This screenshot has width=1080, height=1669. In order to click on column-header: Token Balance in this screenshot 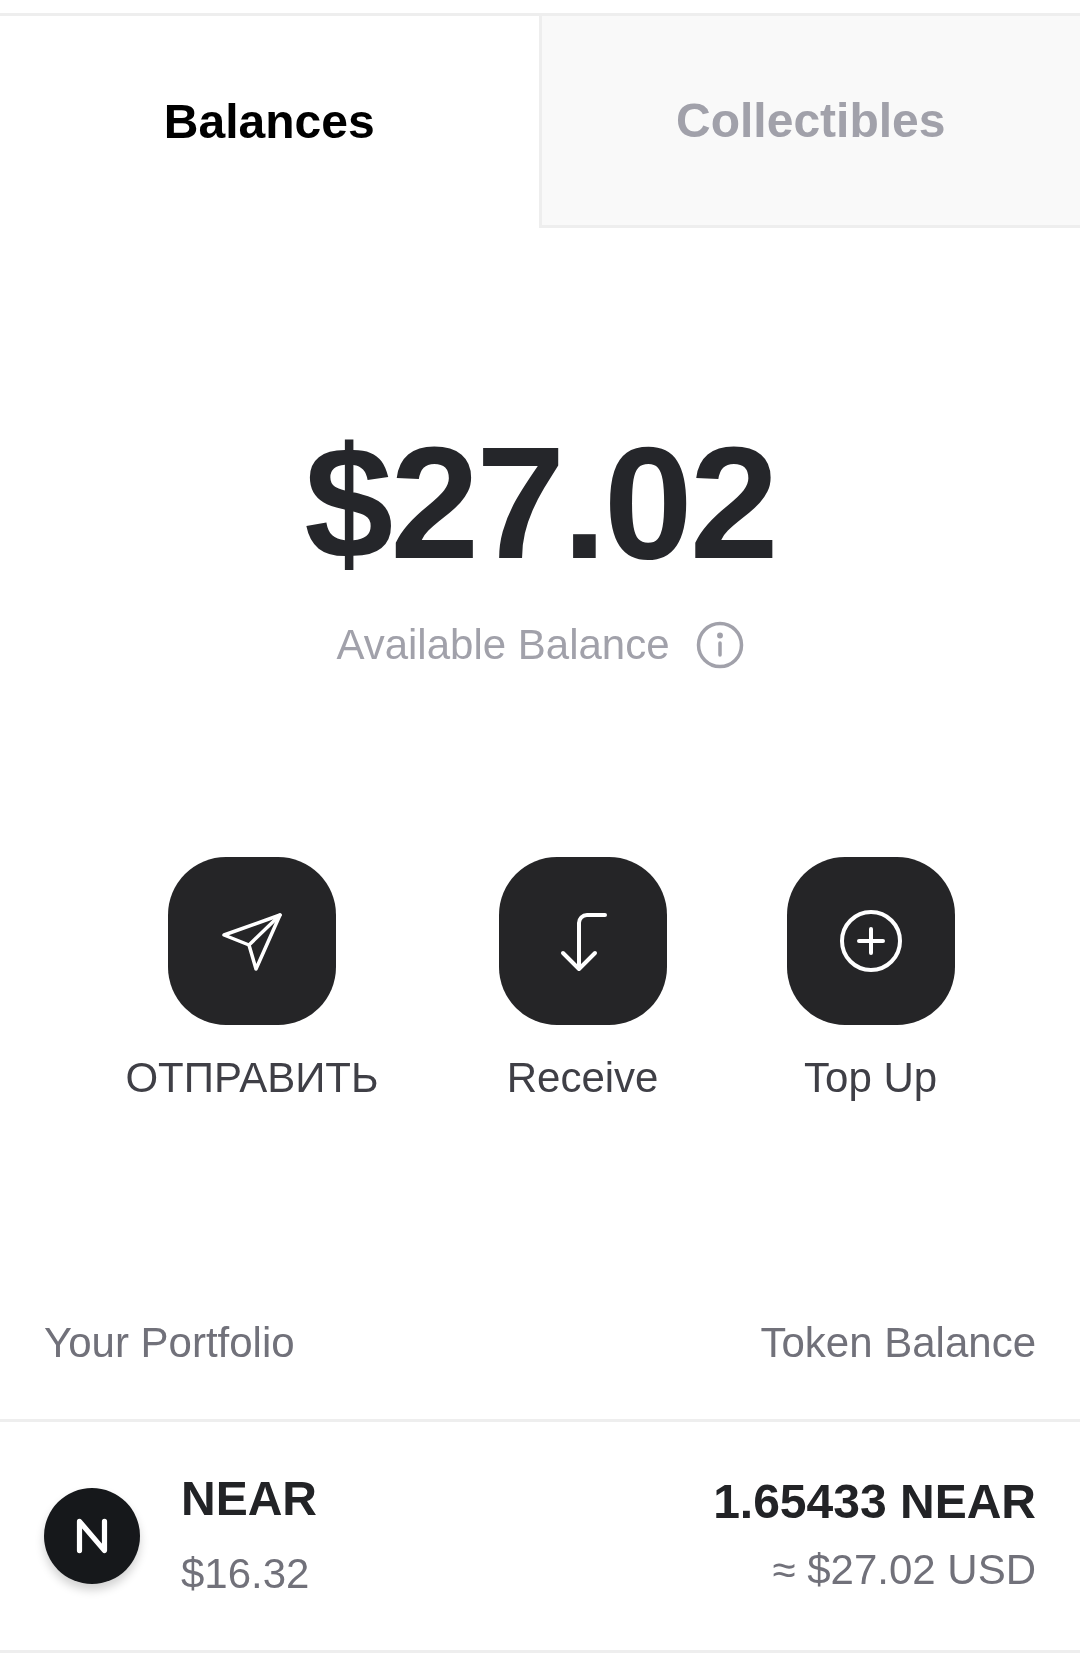, I will do `click(898, 1343)`.